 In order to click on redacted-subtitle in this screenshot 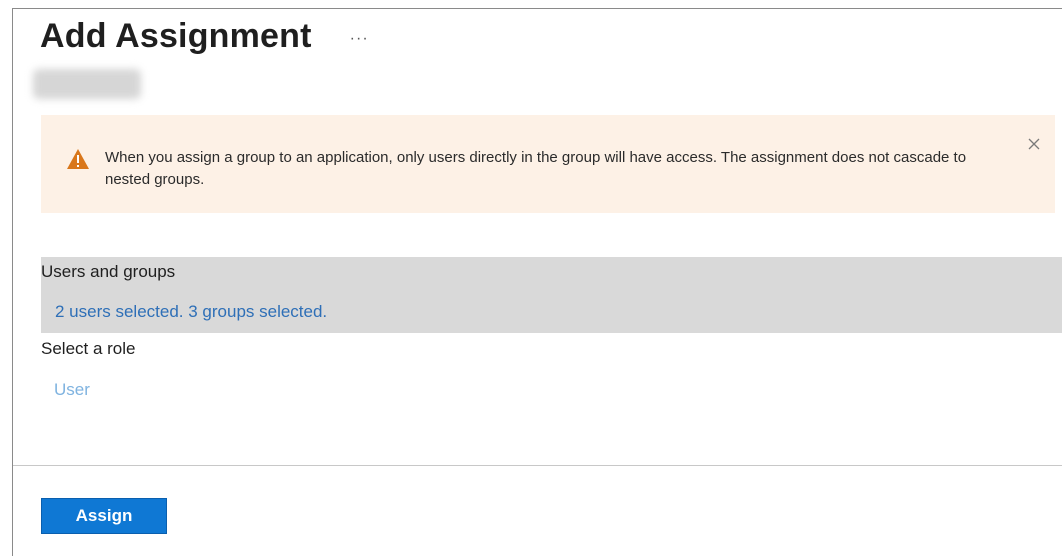, I will do `click(87, 84)`.